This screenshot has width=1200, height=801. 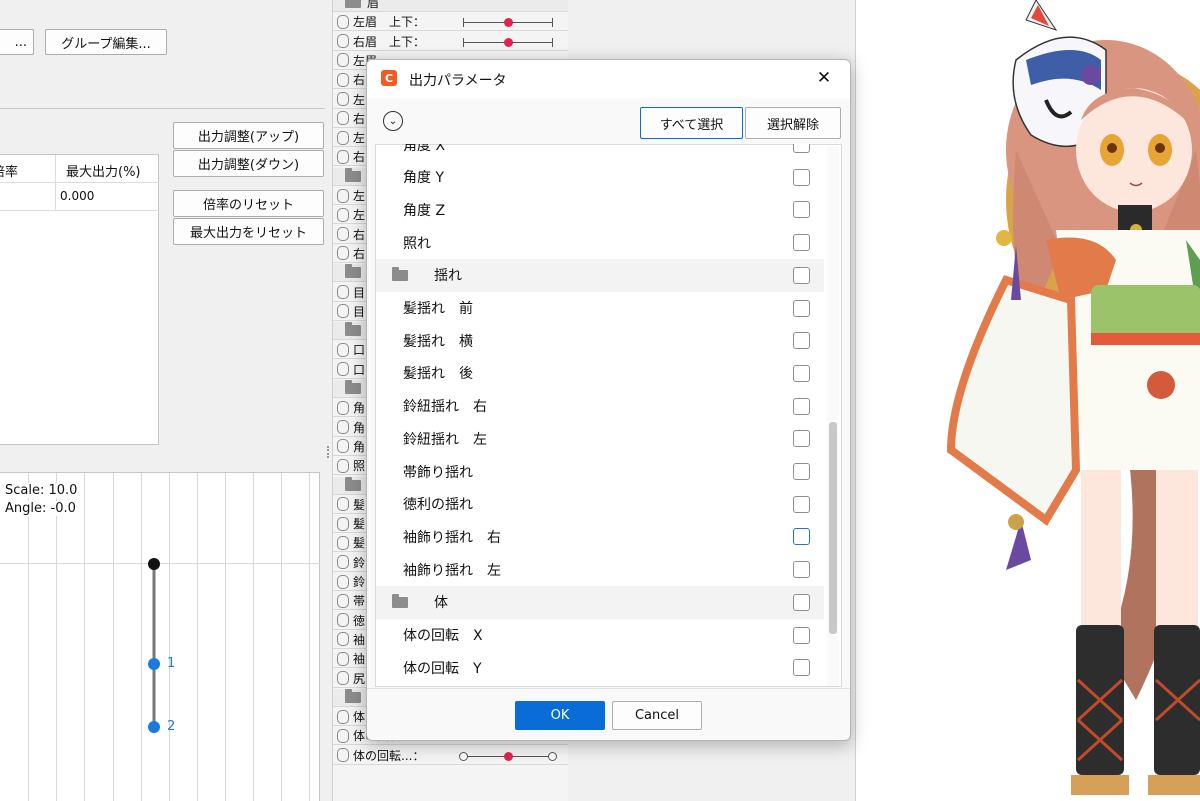 I want to click on dialog-param-row: 照れ, so click(x=600, y=242).